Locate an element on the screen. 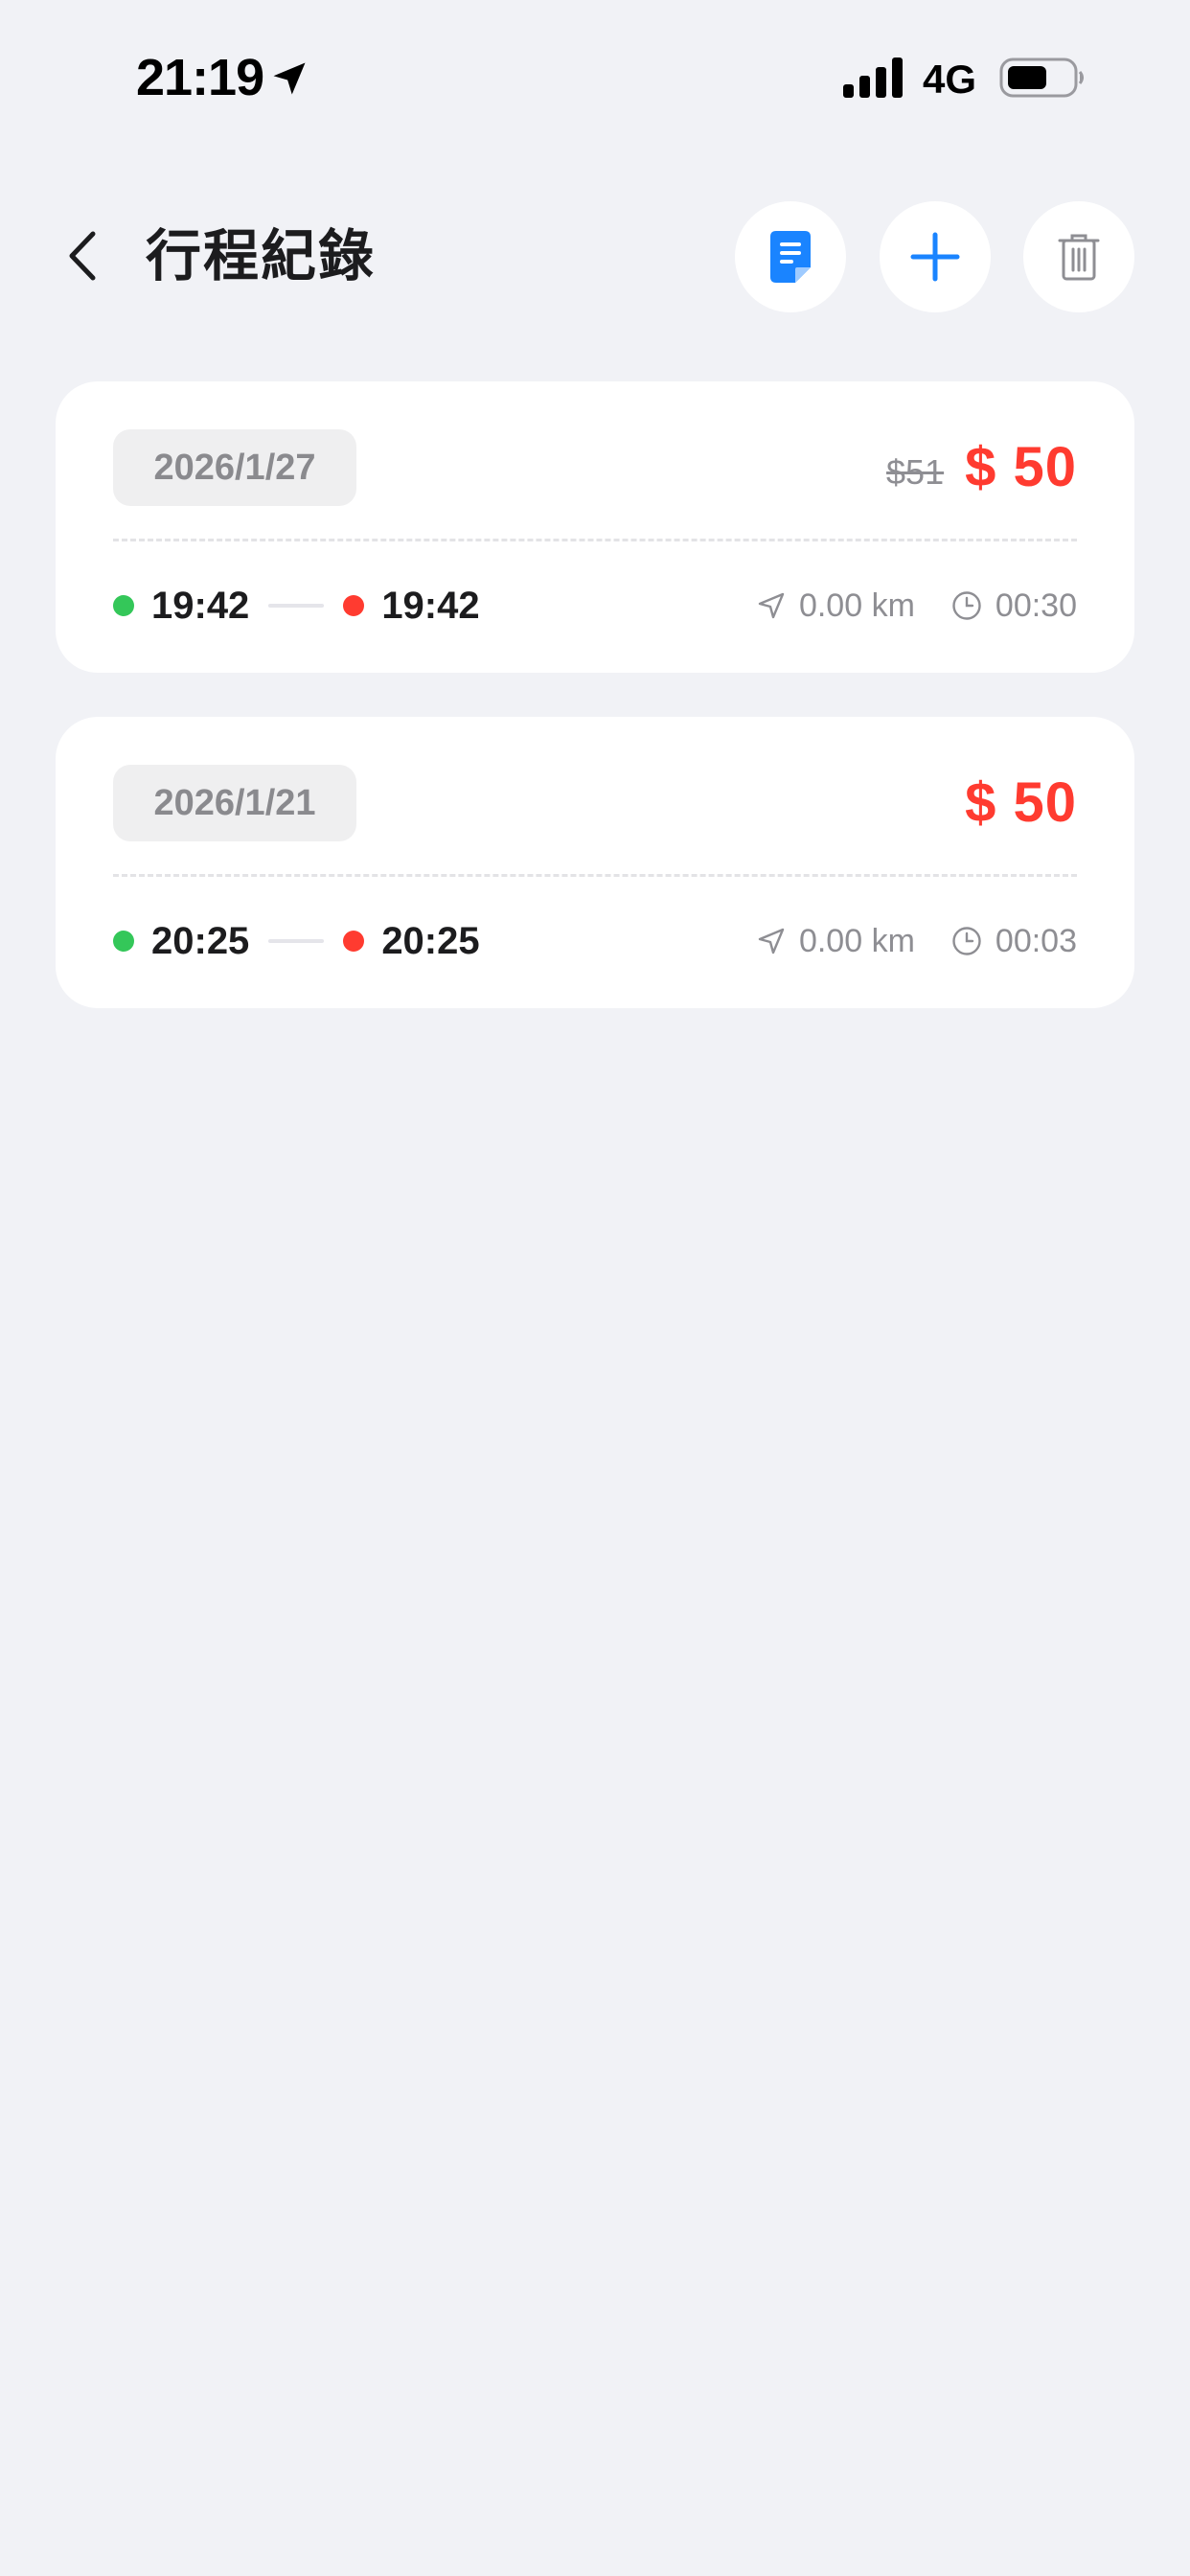 This screenshot has width=1190, height=2576. signal-icon is located at coordinates (873, 78).